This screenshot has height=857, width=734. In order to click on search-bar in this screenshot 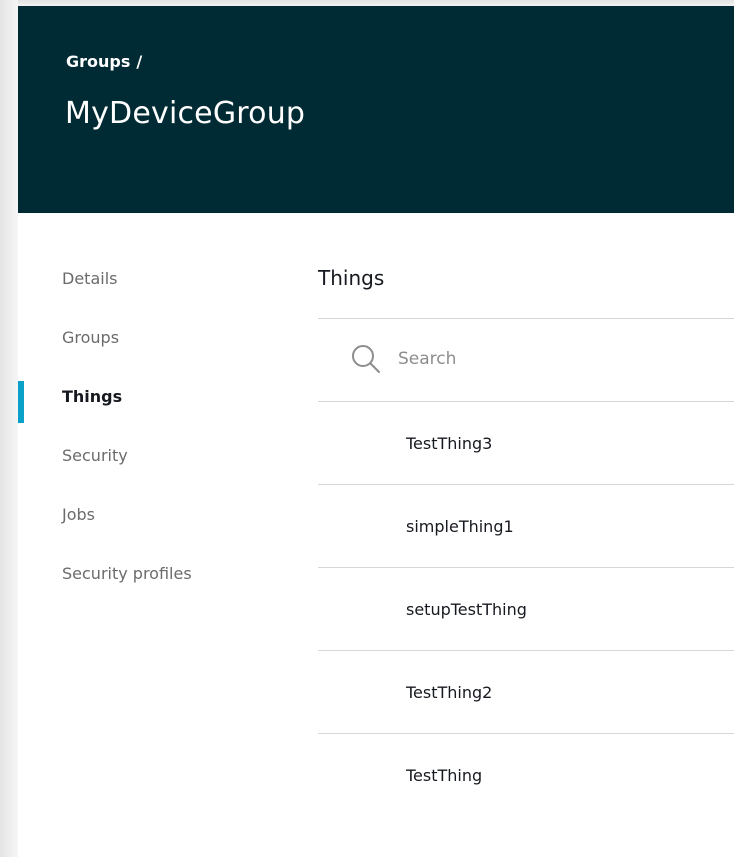, I will do `click(526, 360)`.